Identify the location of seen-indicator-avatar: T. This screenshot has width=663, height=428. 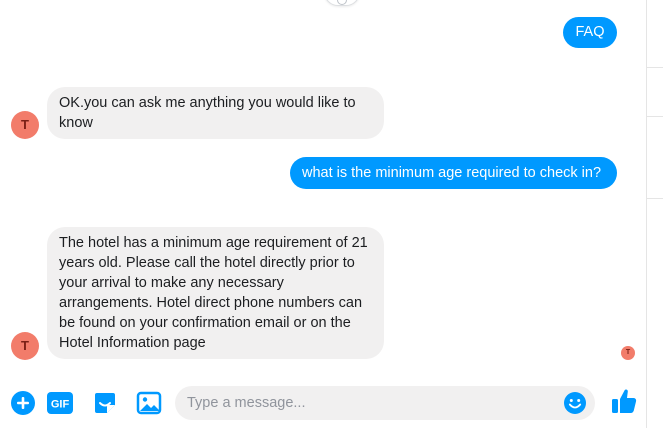
(628, 353).